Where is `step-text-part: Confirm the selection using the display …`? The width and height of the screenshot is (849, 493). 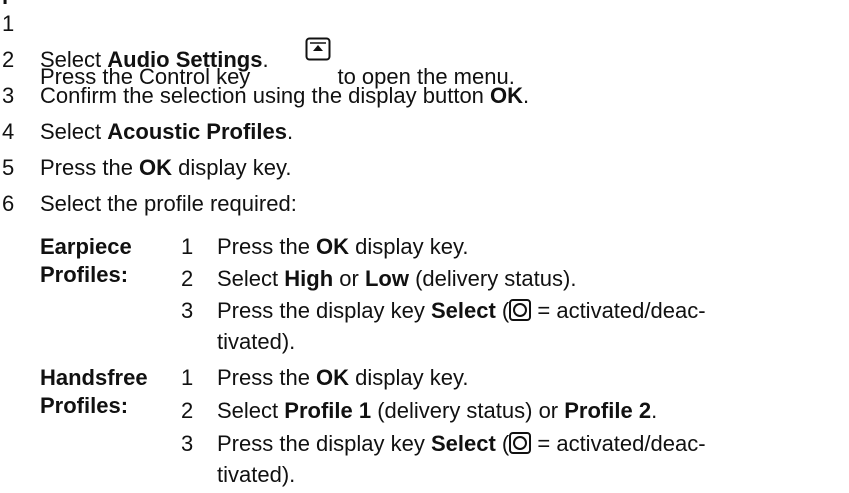 step-text-part: Confirm the selection using the display … is located at coordinates (265, 95).